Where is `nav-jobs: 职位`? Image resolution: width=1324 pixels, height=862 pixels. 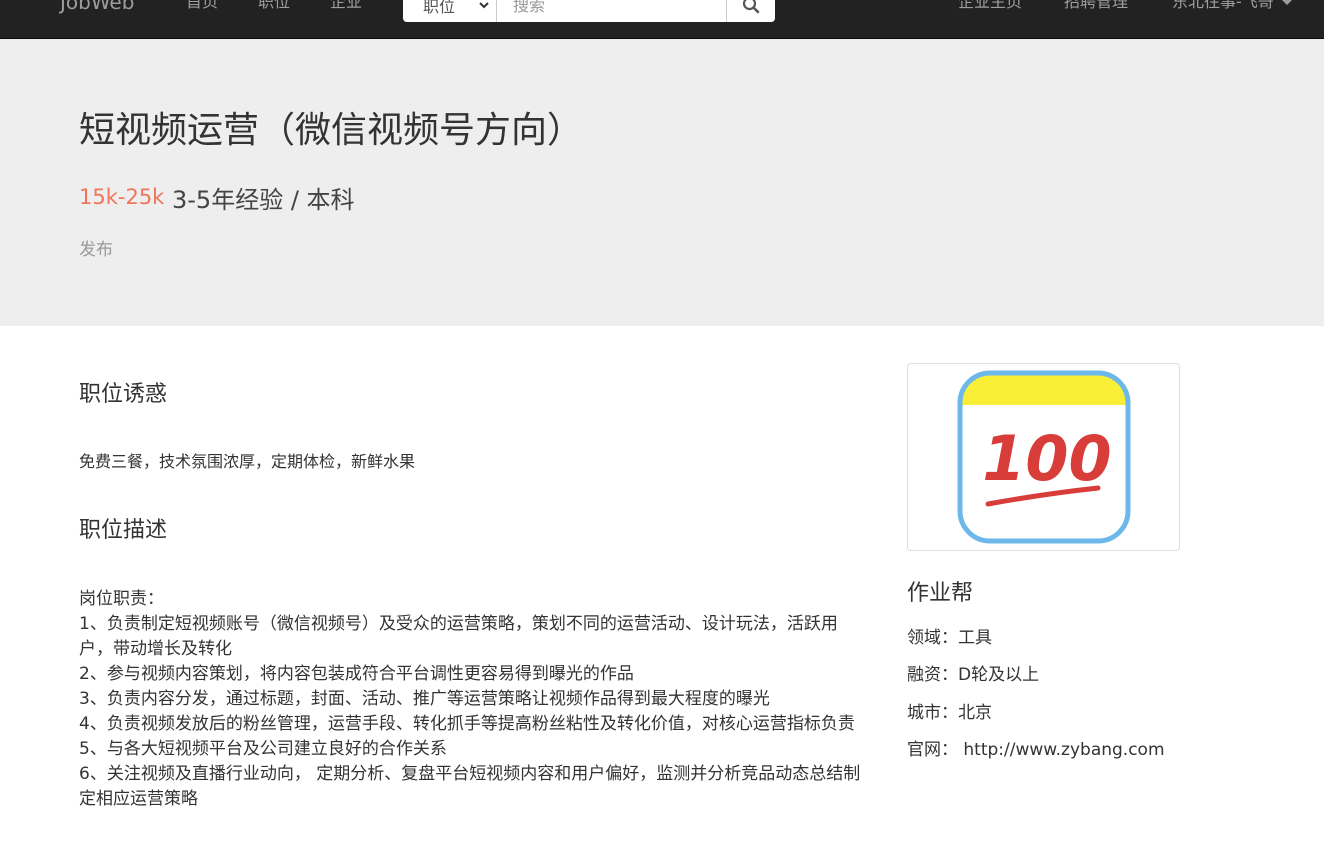
nav-jobs: 职位 is located at coordinates (274, 7).